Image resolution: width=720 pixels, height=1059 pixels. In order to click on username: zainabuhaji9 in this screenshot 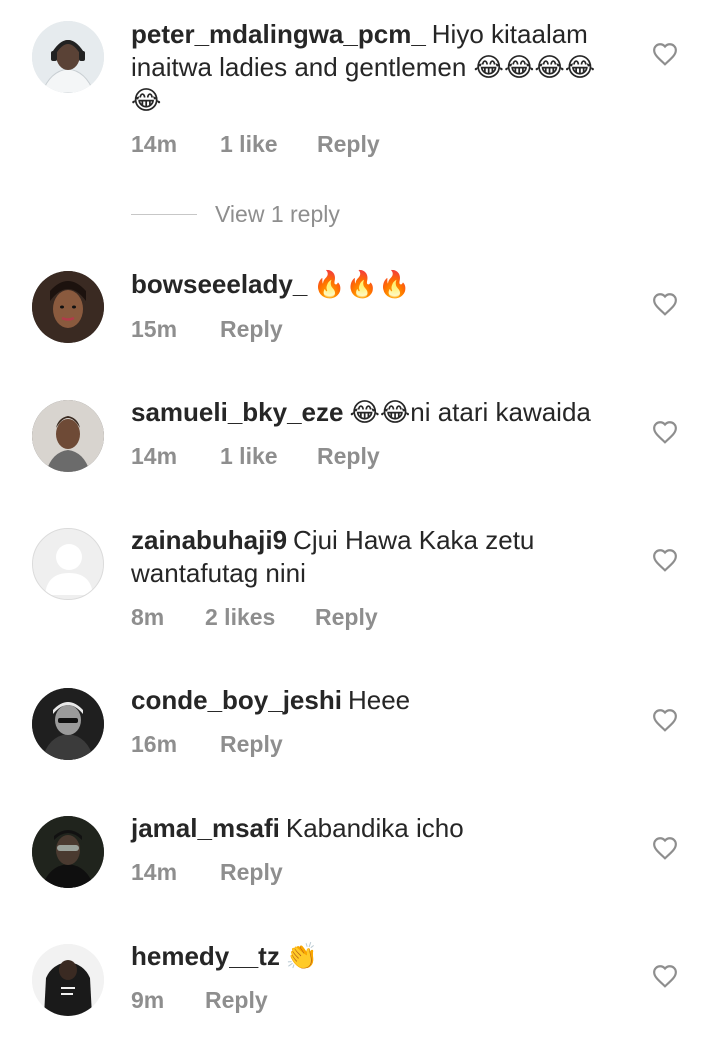, I will do `click(209, 540)`.